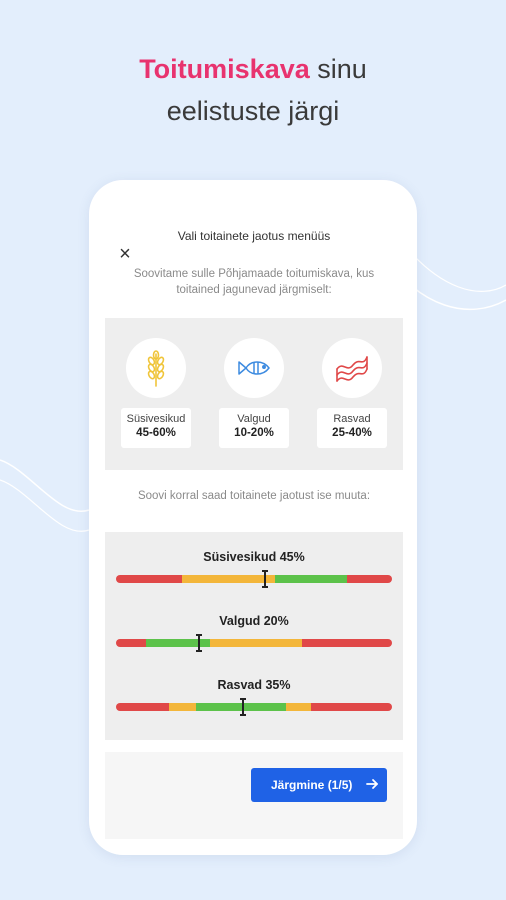  What do you see at coordinates (254, 685) in the screenshot?
I see `slider-label: Rasvad 35%` at bounding box center [254, 685].